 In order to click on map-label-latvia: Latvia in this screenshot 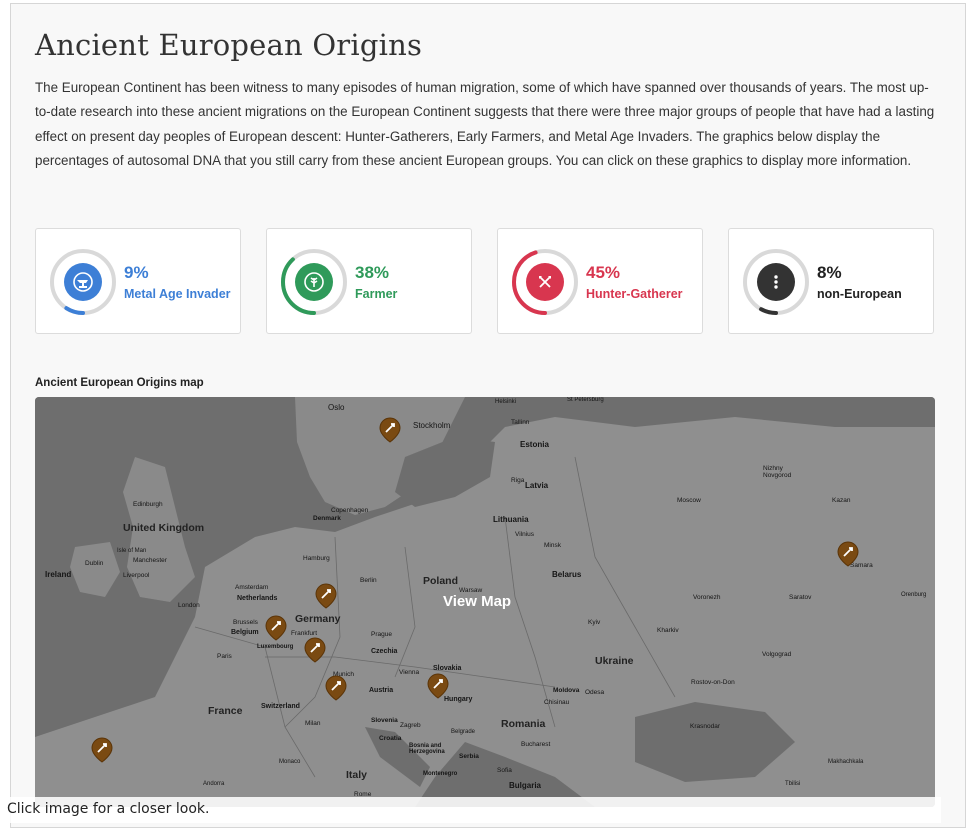, I will do `click(537, 485)`.